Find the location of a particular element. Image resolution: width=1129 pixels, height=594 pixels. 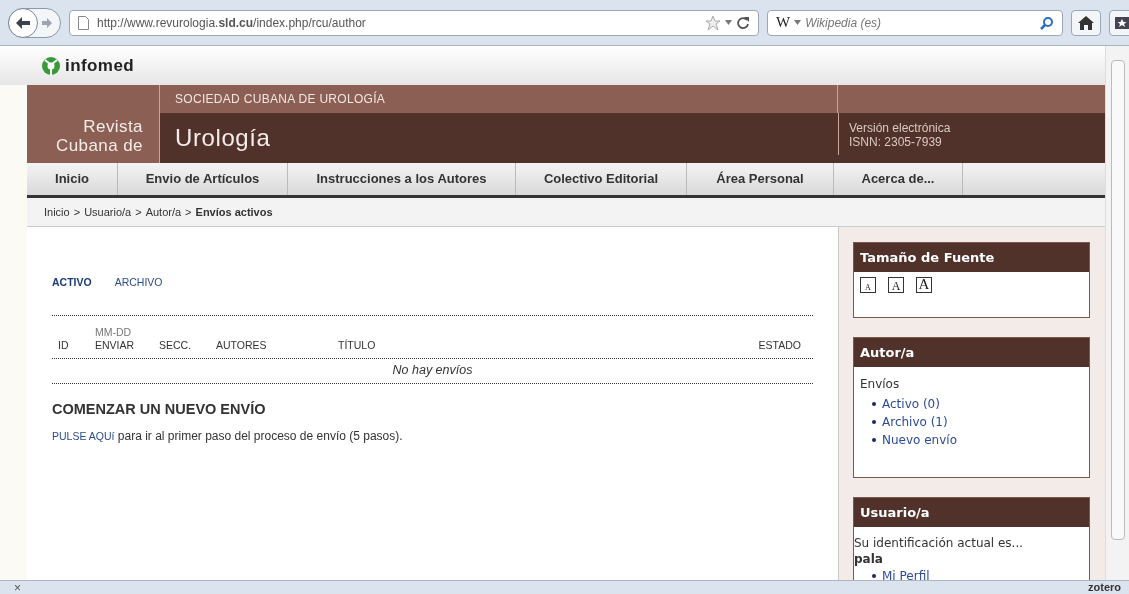

sidebar-link: Activo (0) is located at coordinates (911, 404).